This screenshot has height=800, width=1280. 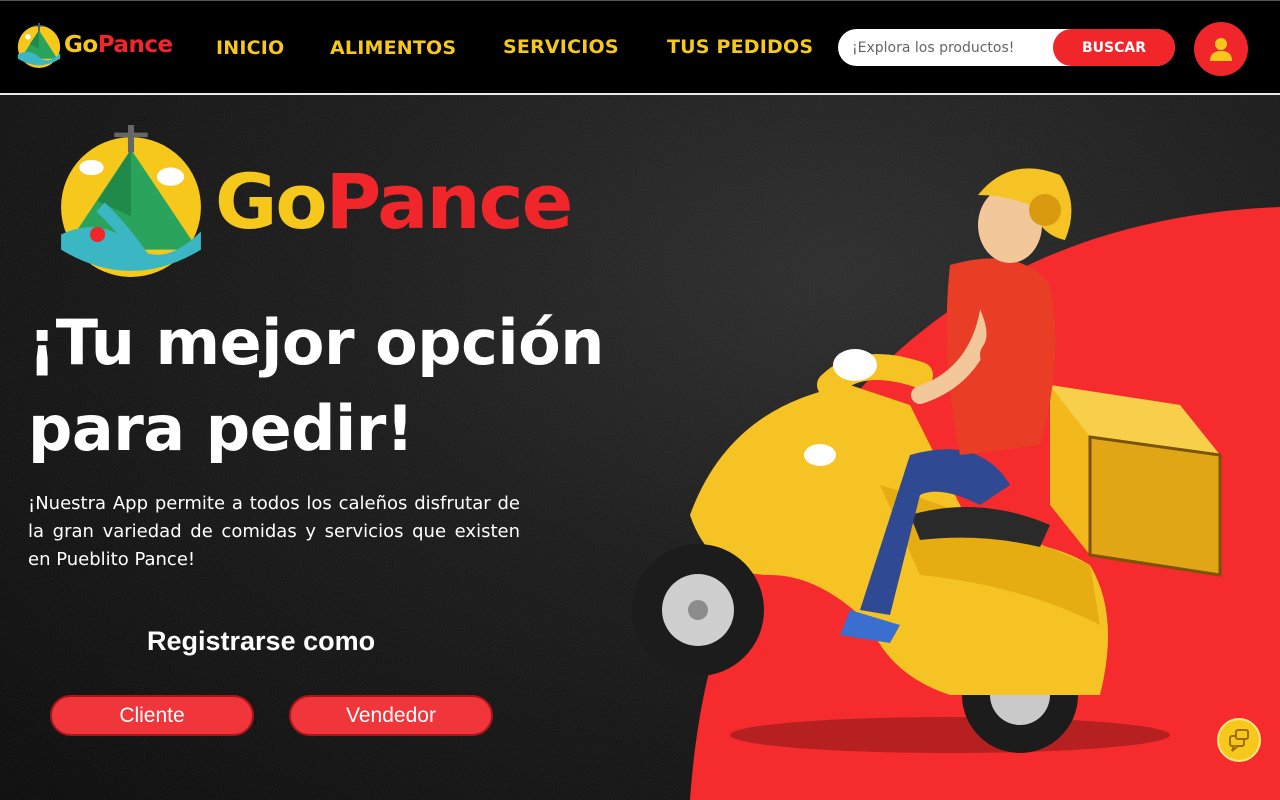 I want to click on user-icon, so click(x=1221, y=49).